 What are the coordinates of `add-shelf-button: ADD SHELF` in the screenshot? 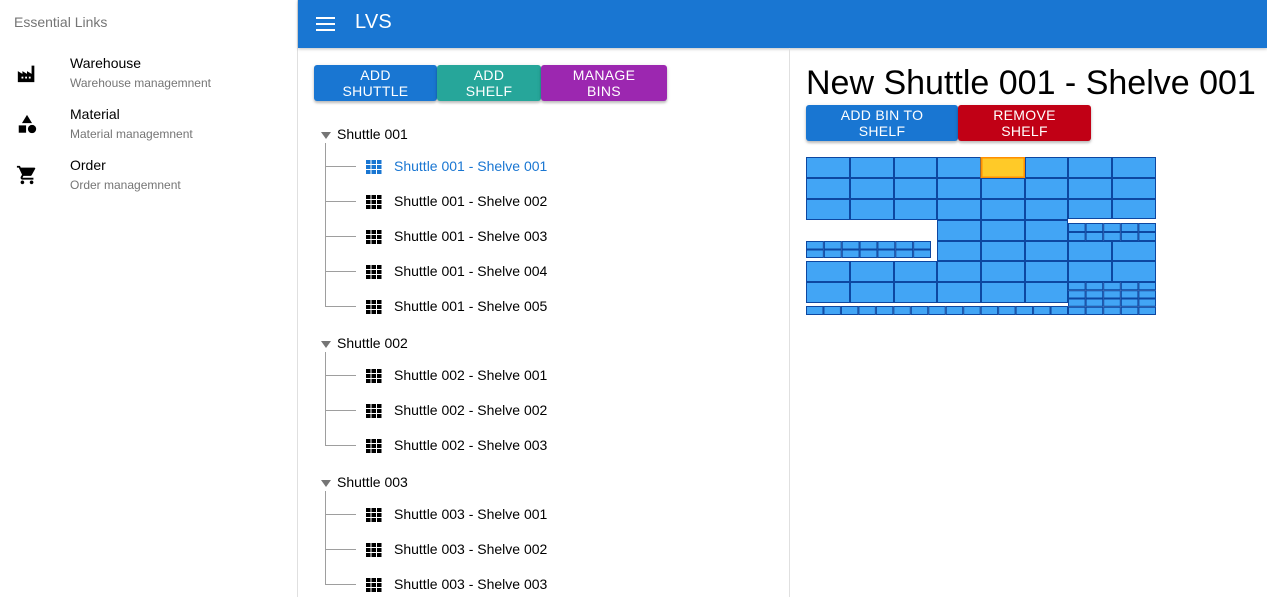 It's located at (489, 83).